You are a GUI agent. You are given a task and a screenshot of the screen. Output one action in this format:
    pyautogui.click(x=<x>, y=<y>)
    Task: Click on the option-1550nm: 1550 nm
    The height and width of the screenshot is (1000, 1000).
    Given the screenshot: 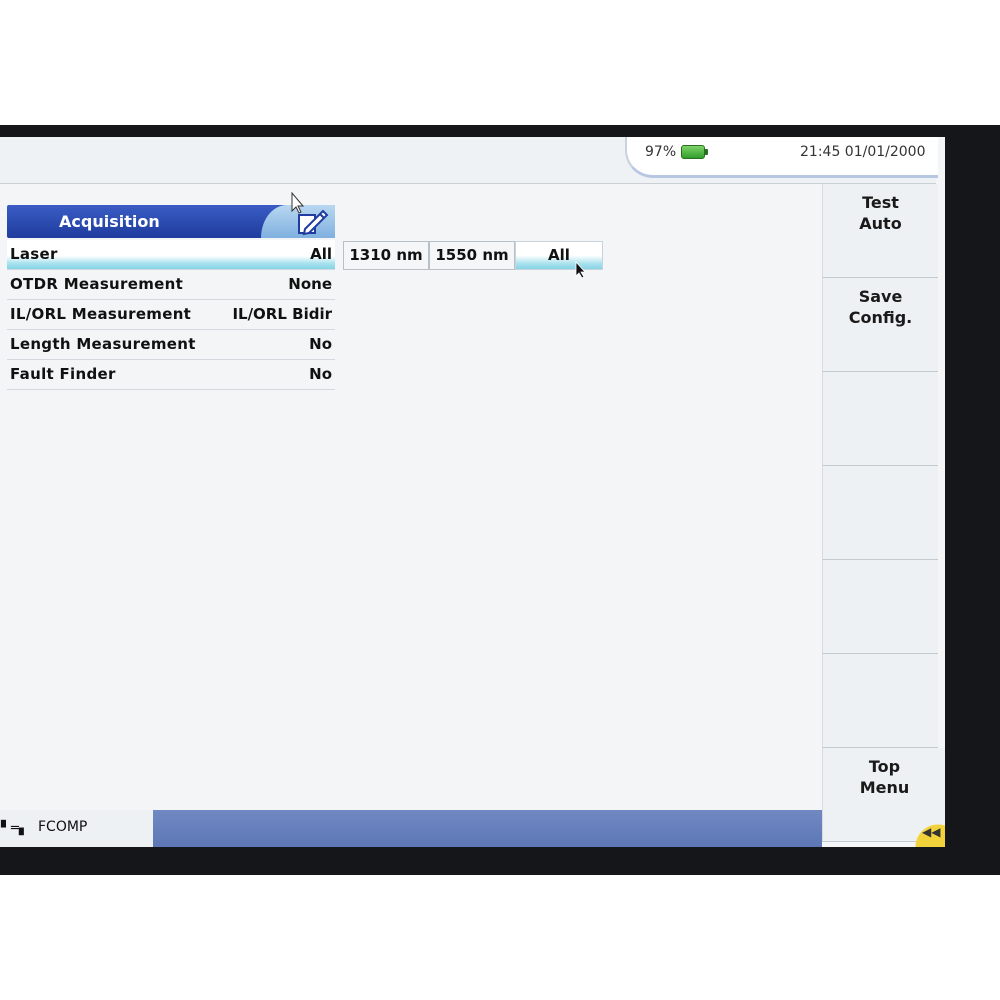 What is the action you would take?
    pyautogui.click(x=472, y=255)
    